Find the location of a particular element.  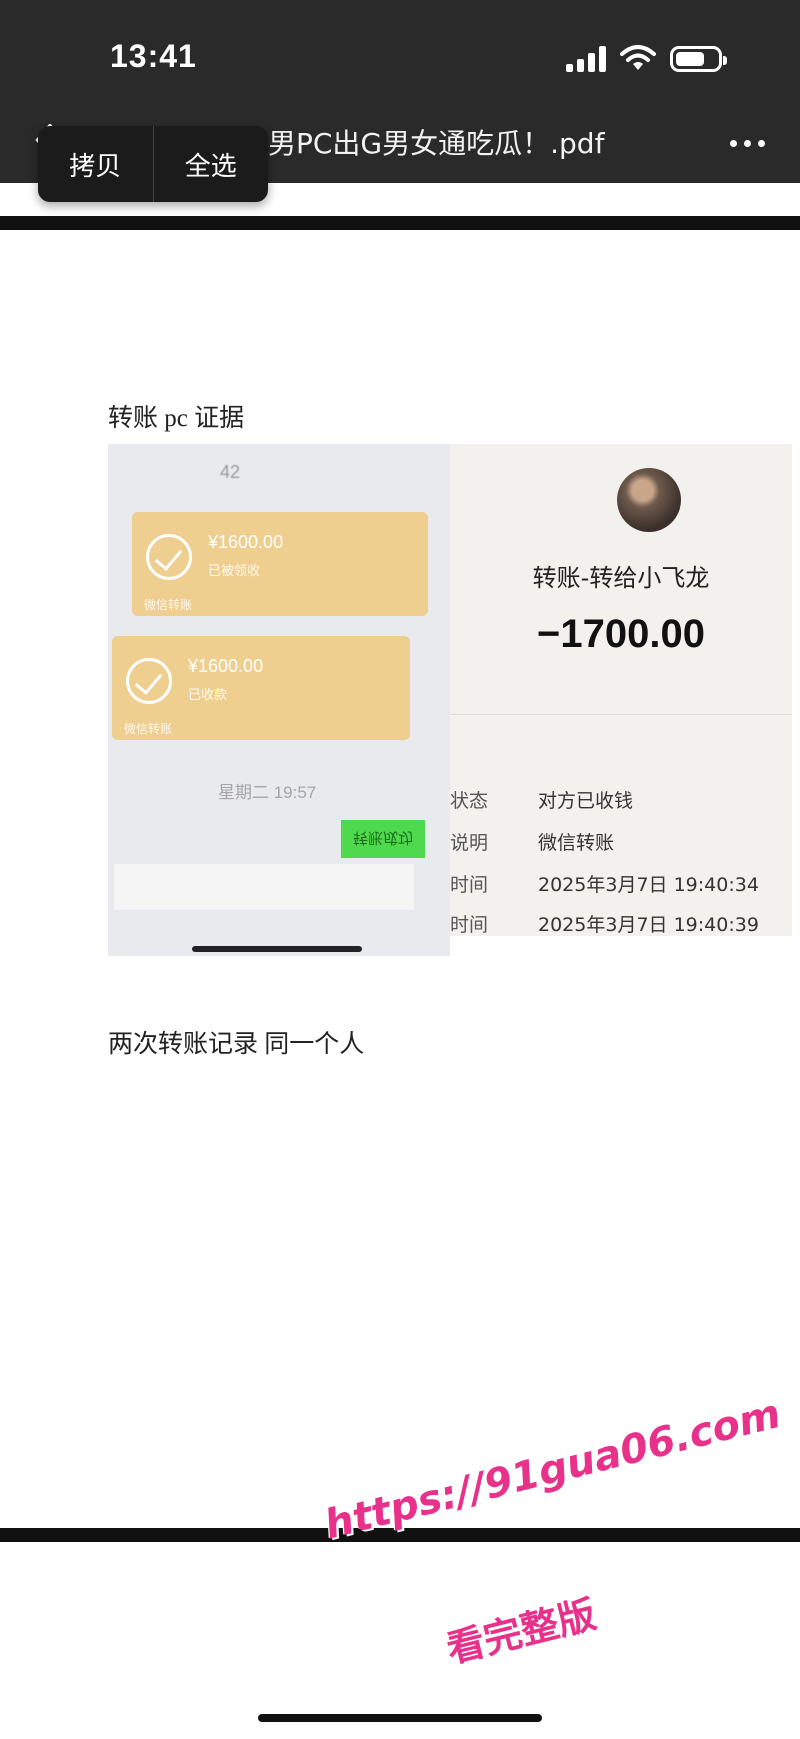

document-title: 男PC出G男女通吃瓜！.pdf is located at coordinates (436, 143).